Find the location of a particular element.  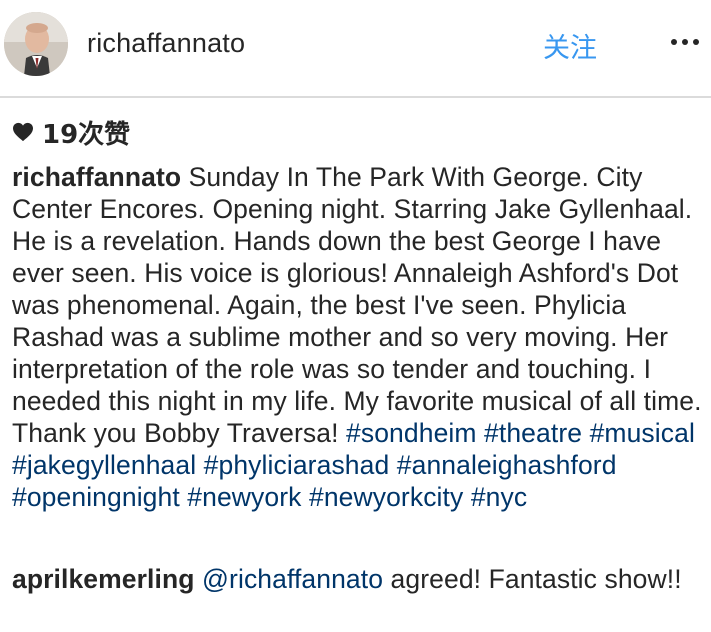

avatar is located at coordinates (36, 44).